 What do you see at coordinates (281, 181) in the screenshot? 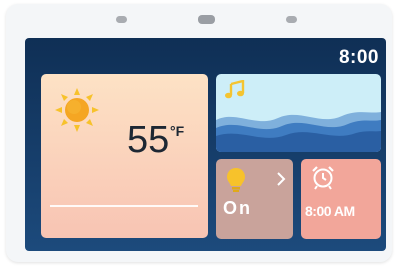
I see `chevron-right-icon` at bounding box center [281, 181].